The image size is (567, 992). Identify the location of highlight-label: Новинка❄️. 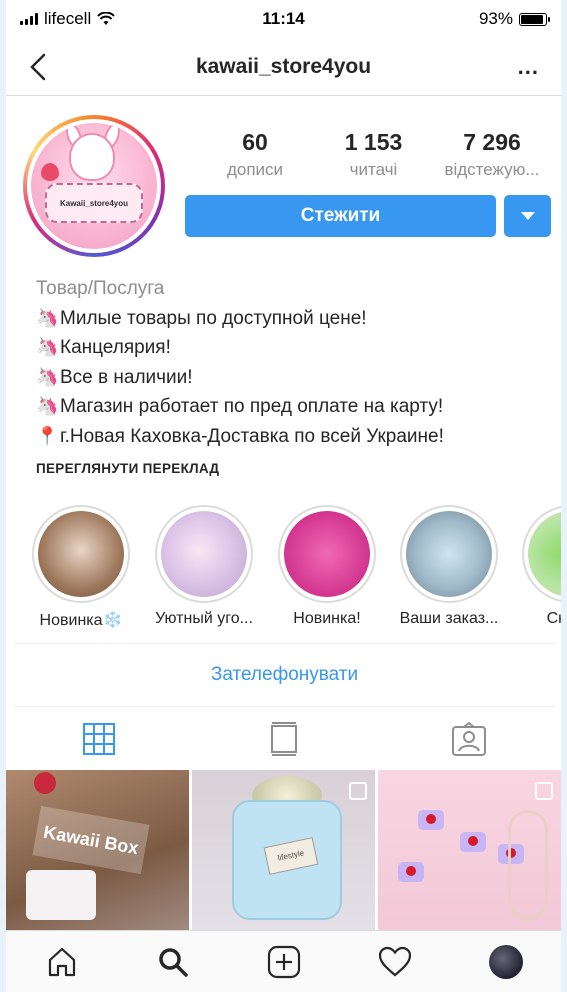
(81, 620).